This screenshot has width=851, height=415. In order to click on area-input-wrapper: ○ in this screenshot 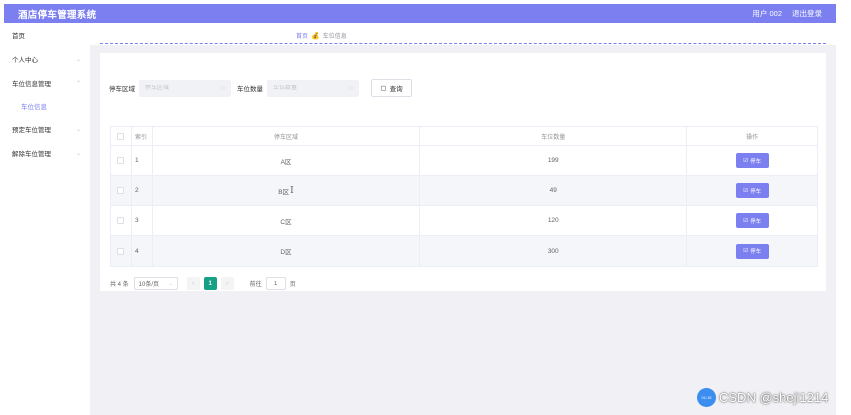, I will do `click(185, 88)`.